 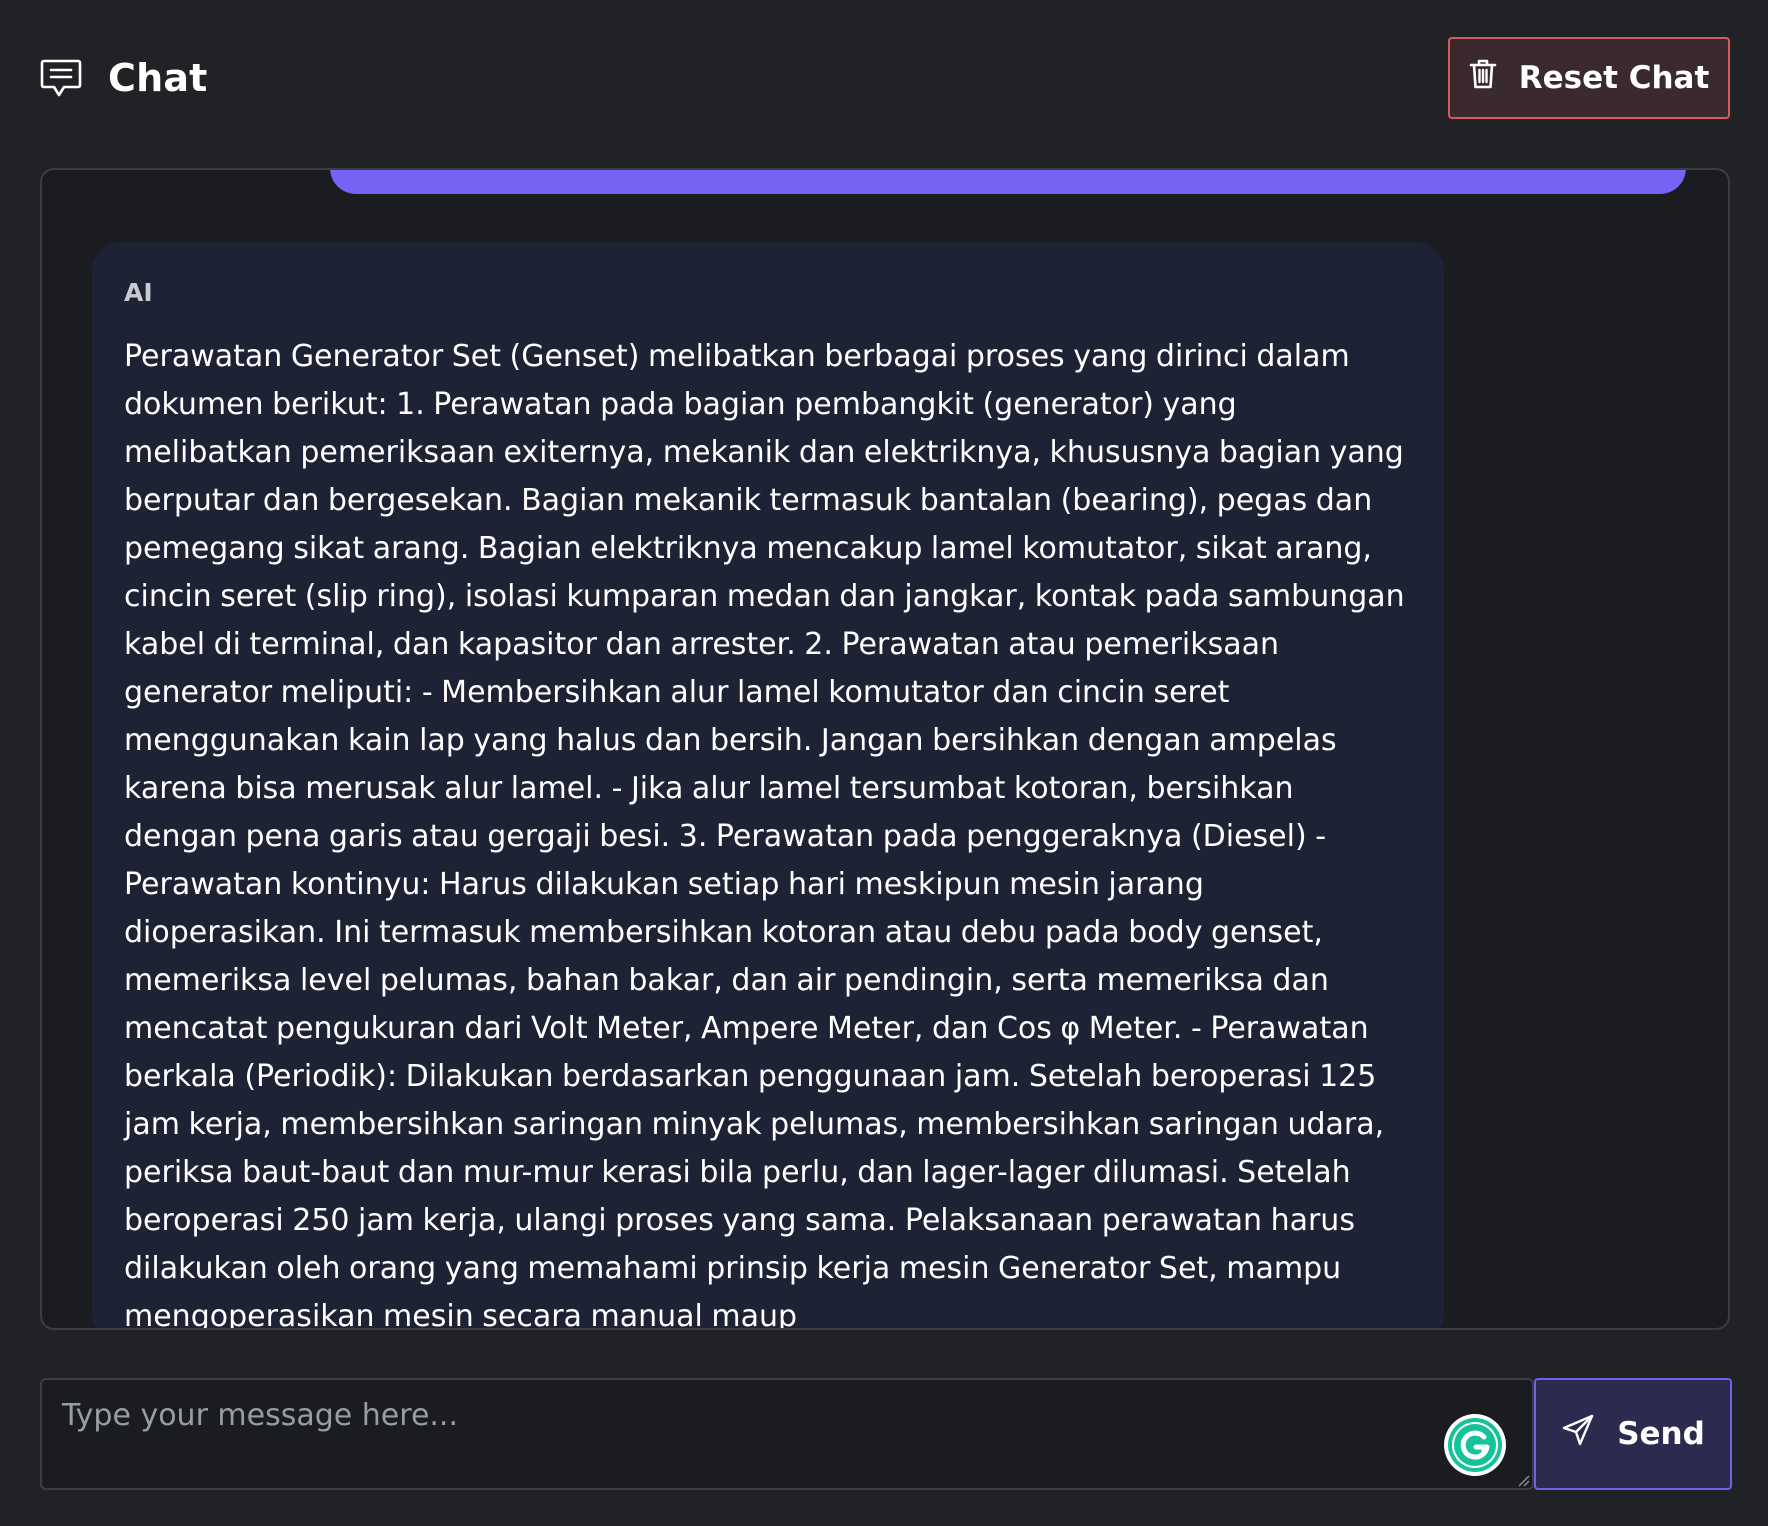 What do you see at coordinates (61, 78) in the screenshot?
I see `chat-bubble-icon` at bounding box center [61, 78].